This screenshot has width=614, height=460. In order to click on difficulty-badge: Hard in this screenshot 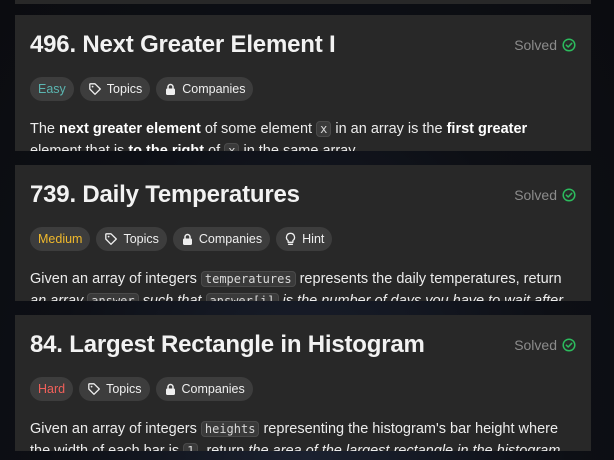, I will do `click(52, 389)`.